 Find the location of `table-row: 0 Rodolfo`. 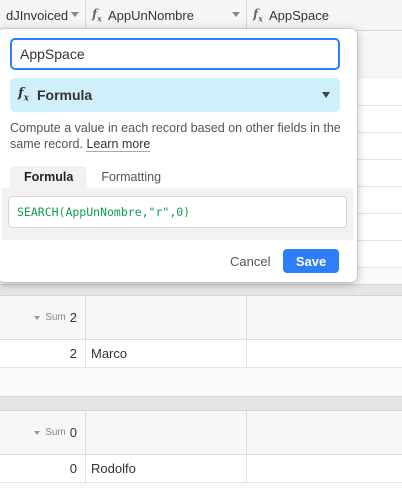

table-row: 0 Rodolfo is located at coordinates (201, 469).